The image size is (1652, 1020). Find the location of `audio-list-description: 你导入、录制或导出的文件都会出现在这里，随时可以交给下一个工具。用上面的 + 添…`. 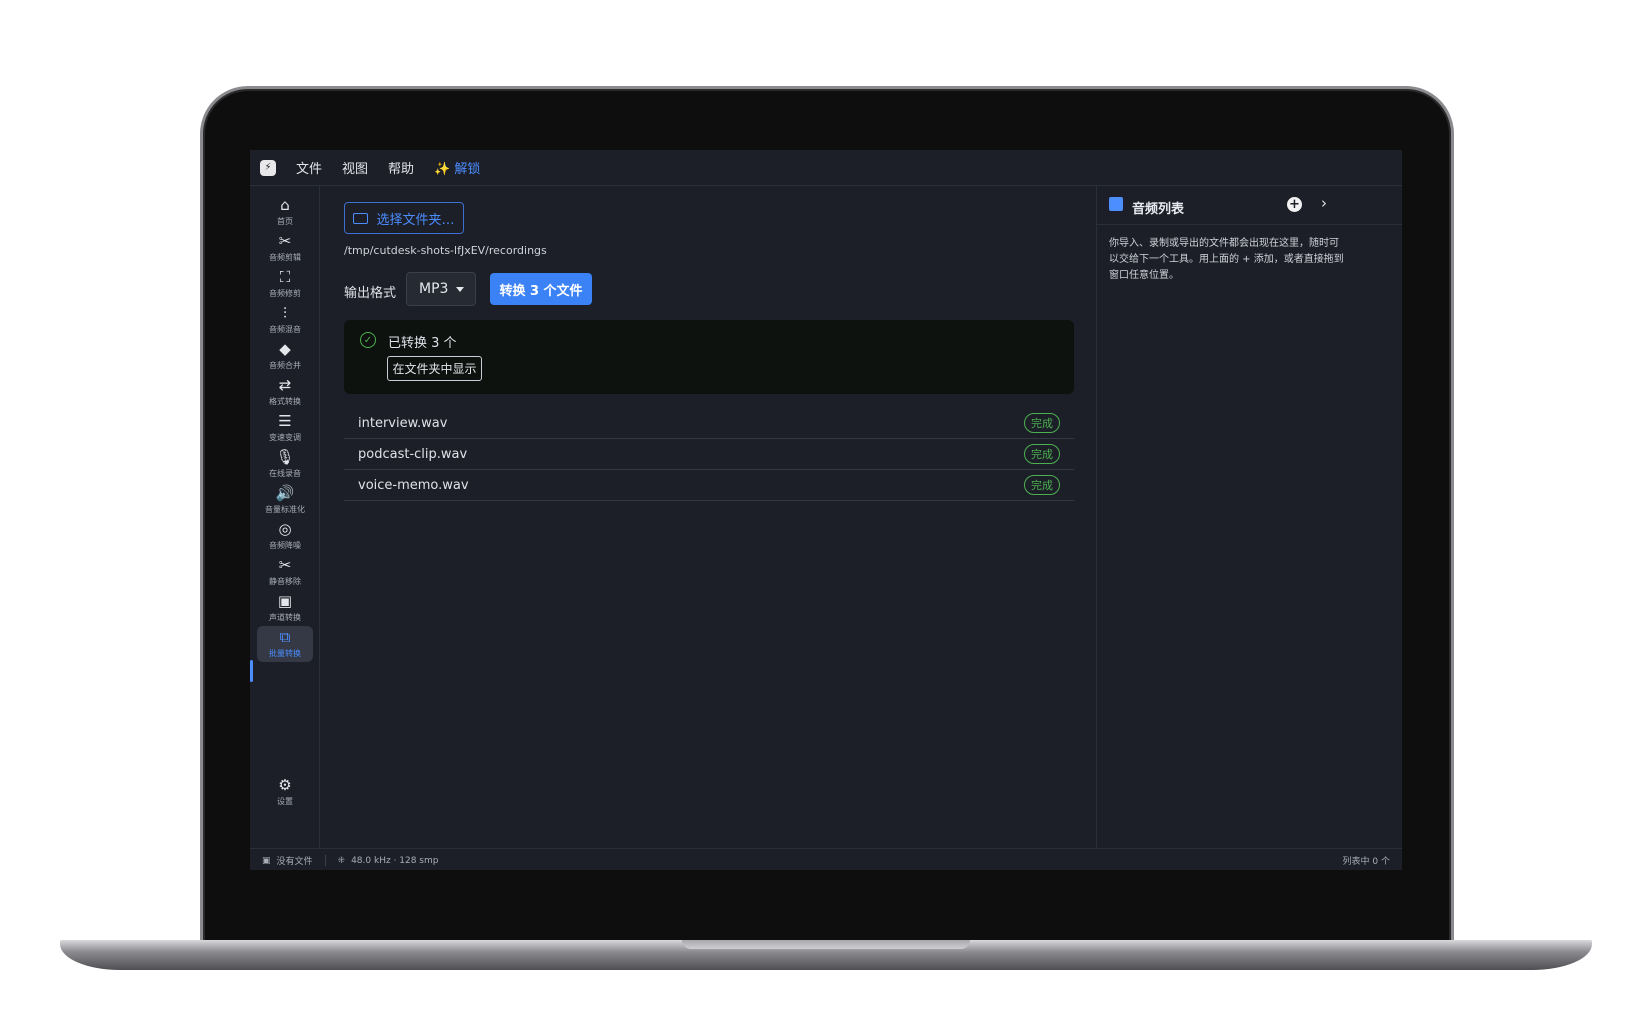

audio-list-description: 你导入、录制或导出的文件都会出现在这里，随时可以交给下一个工具。用上面的 + 添… is located at coordinates (1226, 259).